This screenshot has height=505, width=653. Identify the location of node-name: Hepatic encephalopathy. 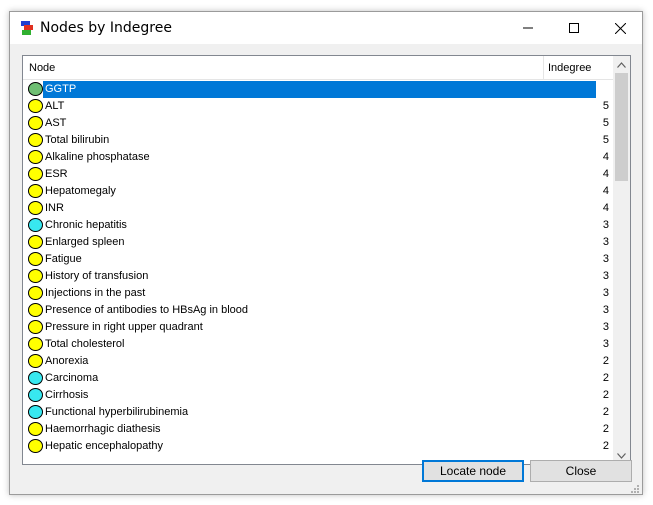
(104, 446).